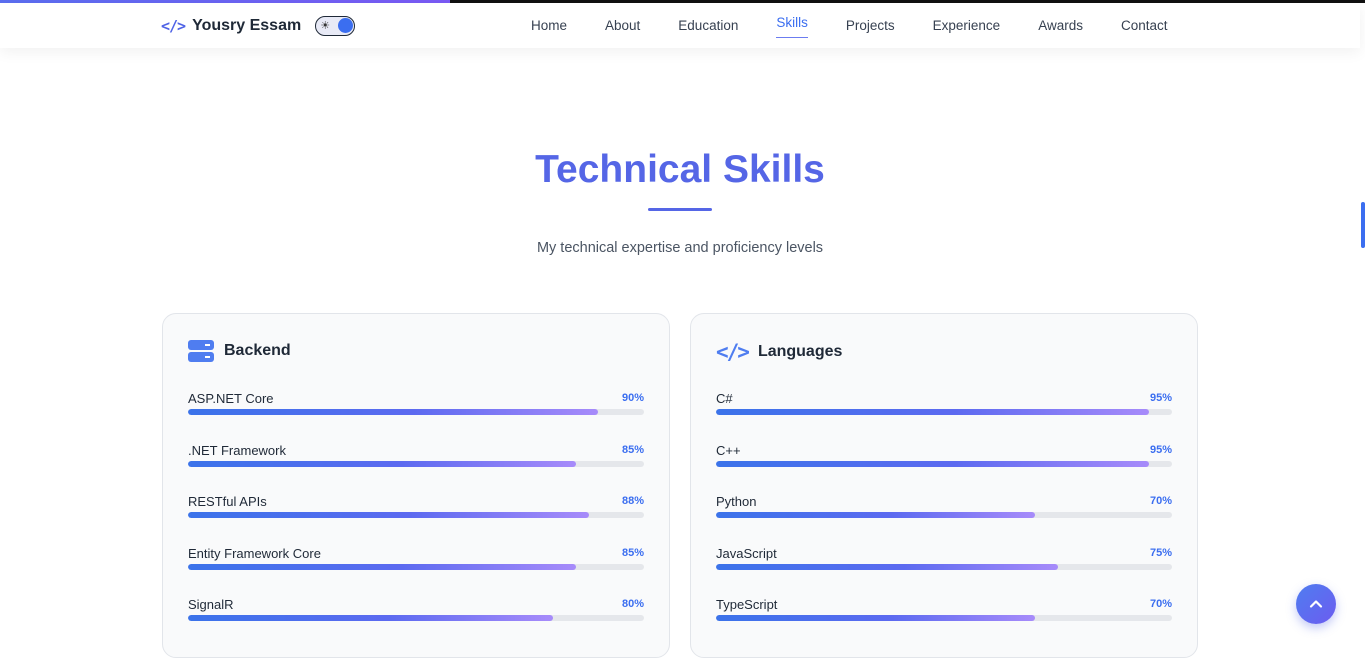 The height and width of the screenshot is (658, 1365). What do you see at coordinates (246, 26) in the screenshot?
I see `brand-name: Yousry Essam` at bounding box center [246, 26].